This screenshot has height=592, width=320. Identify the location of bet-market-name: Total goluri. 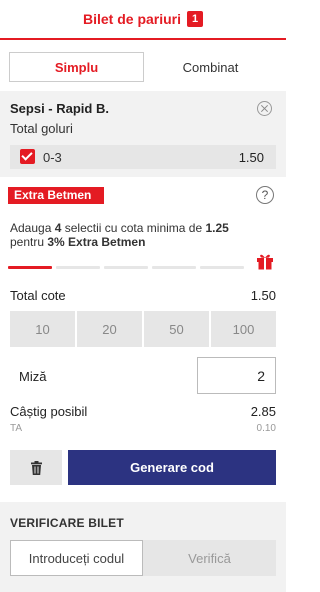
(41, 128).